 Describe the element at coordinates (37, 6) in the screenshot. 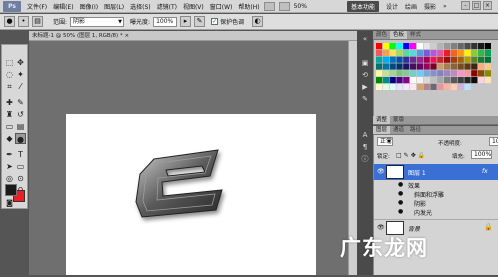

I see `menu-file: 文件(F)` at that location.